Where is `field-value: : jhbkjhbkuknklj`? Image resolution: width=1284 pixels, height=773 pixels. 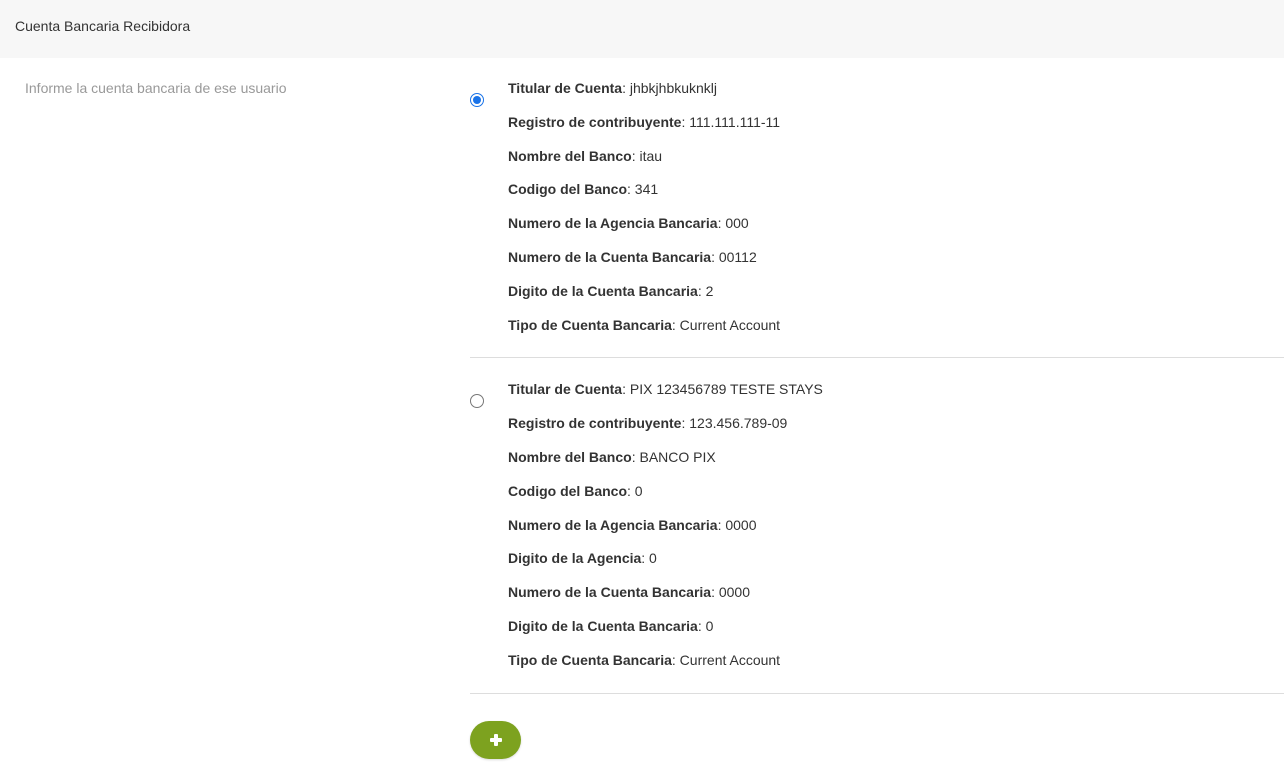 field-value: : jhbkjhbkuknklj is located at coordinates (670, 88).